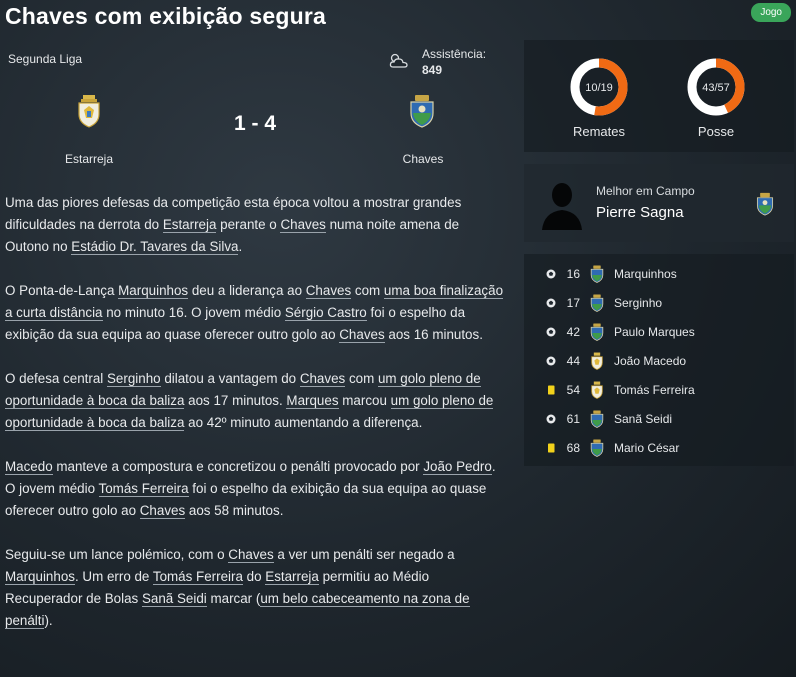 The image size is (796, 677). What do you see at coordinates (573, 361) in the screenshot?
I see `event-minute: 44` at bounding box center [573, 361].